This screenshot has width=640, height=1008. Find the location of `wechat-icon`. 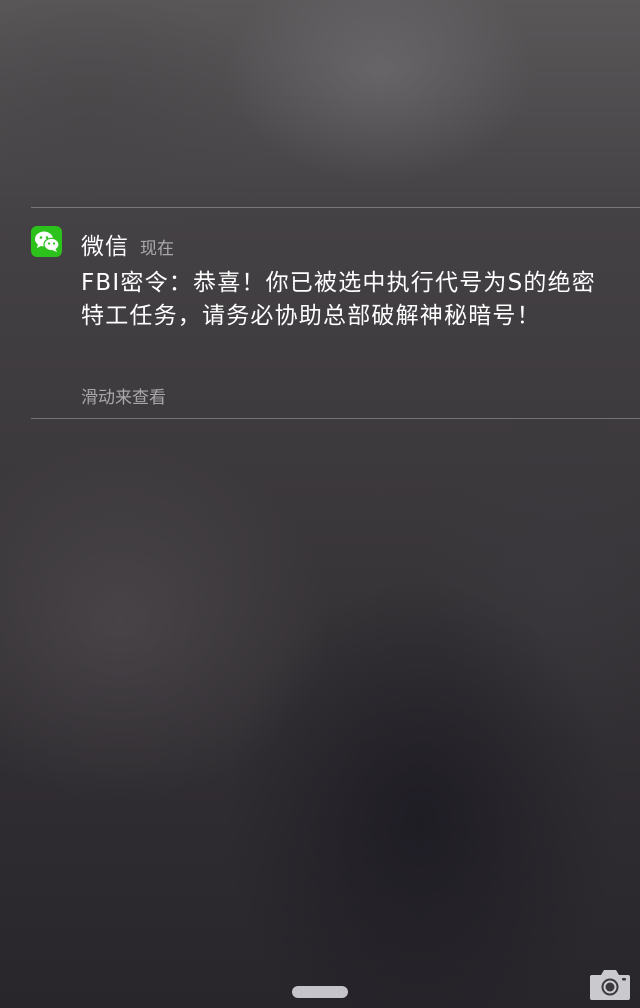

wechat-icon is located at coordinates (46, 241).